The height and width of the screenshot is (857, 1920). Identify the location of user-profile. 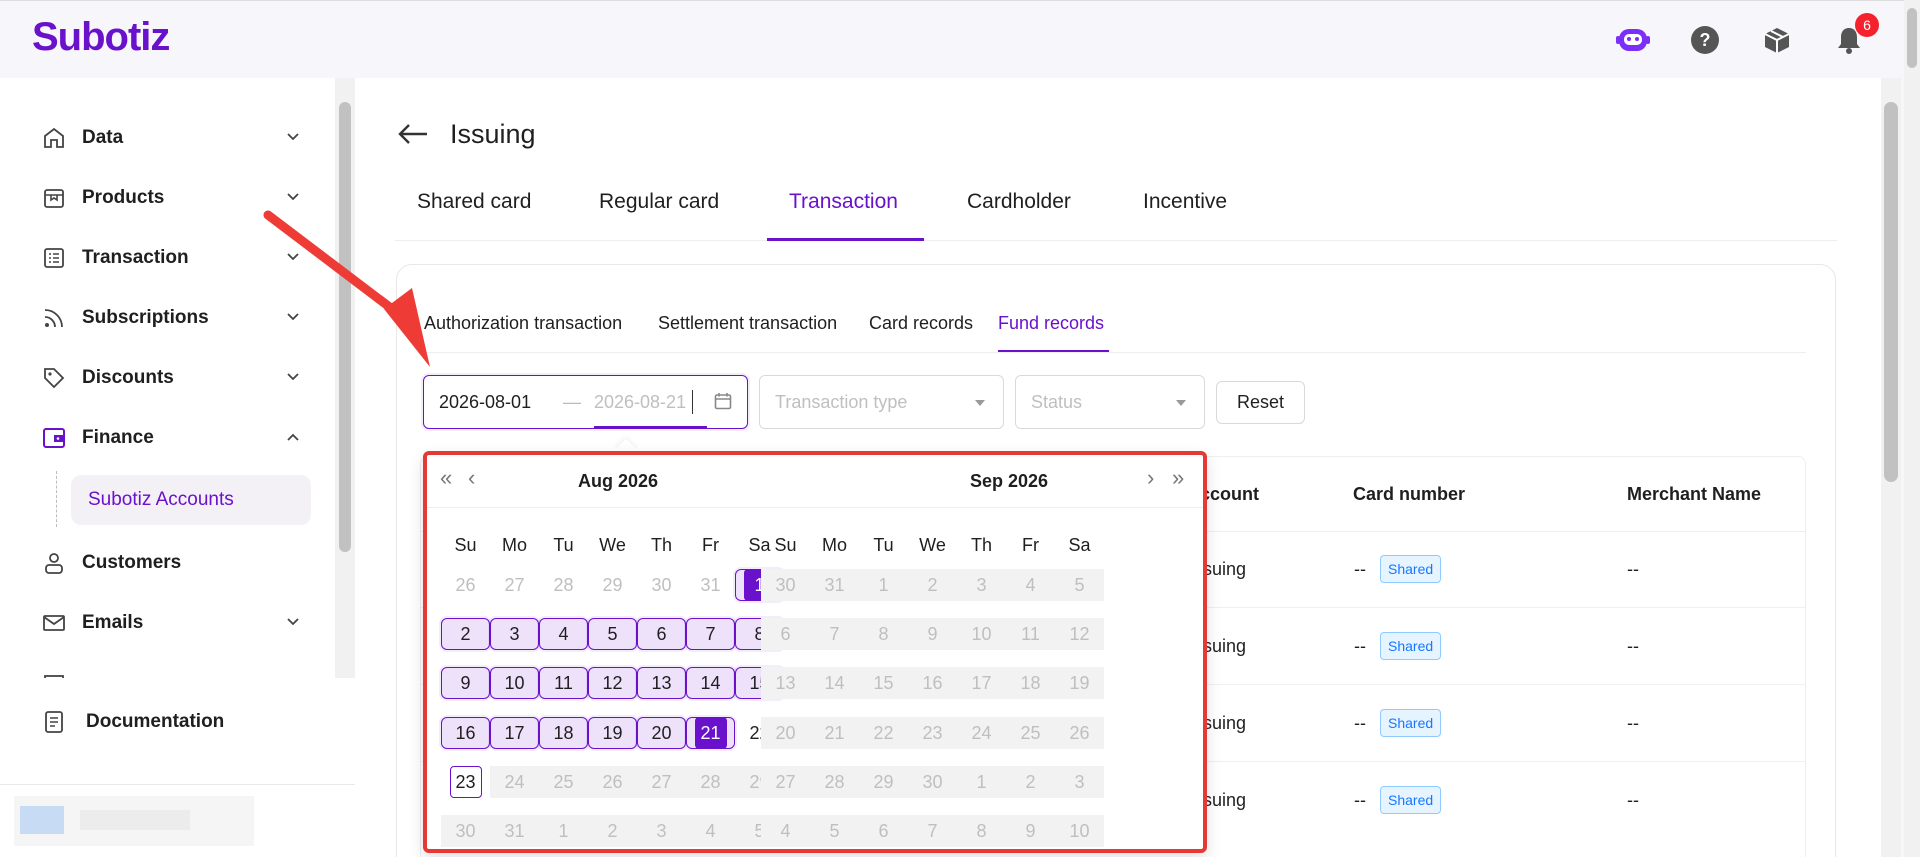
(134, 821).